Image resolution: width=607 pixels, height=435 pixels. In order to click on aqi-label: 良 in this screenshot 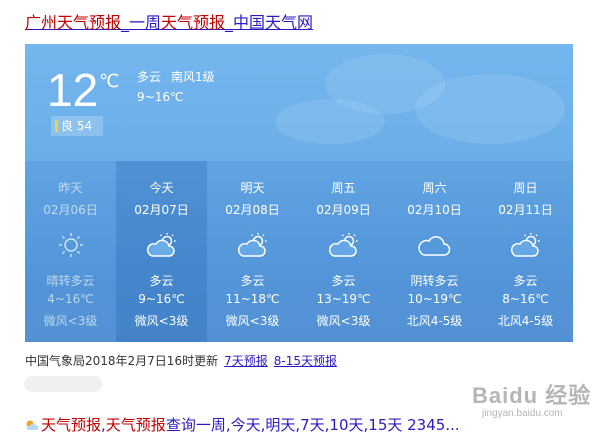, I will do `click(67, 126)`.